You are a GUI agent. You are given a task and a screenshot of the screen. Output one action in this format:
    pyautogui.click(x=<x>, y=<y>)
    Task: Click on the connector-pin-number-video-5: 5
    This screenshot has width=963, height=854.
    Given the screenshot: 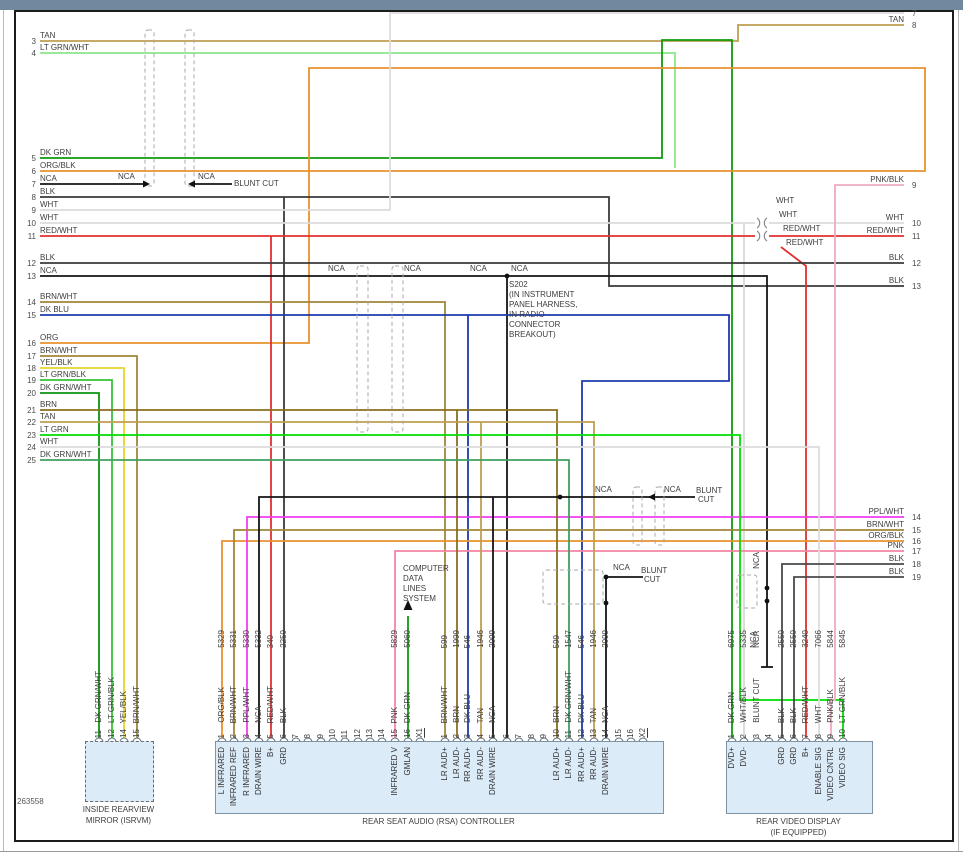 What is the action you would take?
    pyautogui.click(x=781, y=735)
    